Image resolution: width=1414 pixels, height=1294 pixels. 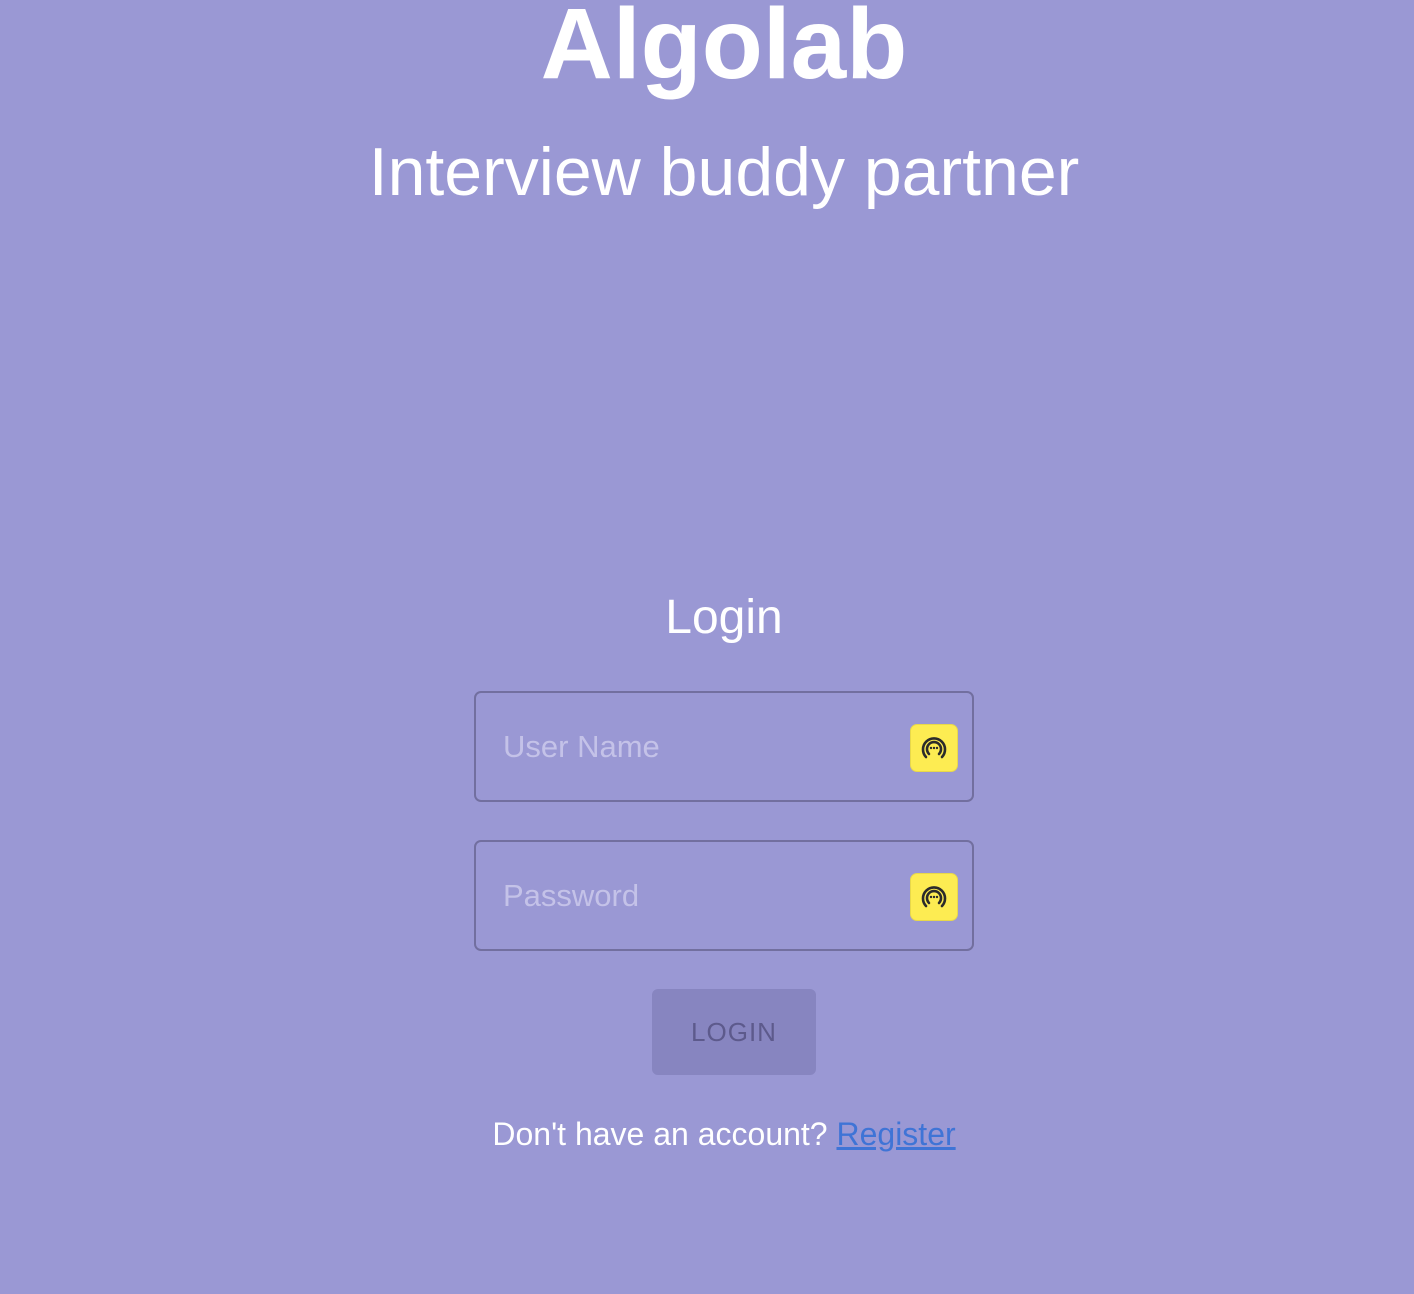 What do you see at coordinates (686, 895) in the screenshot?
I see `password-input` at bounding box center [686, 895].